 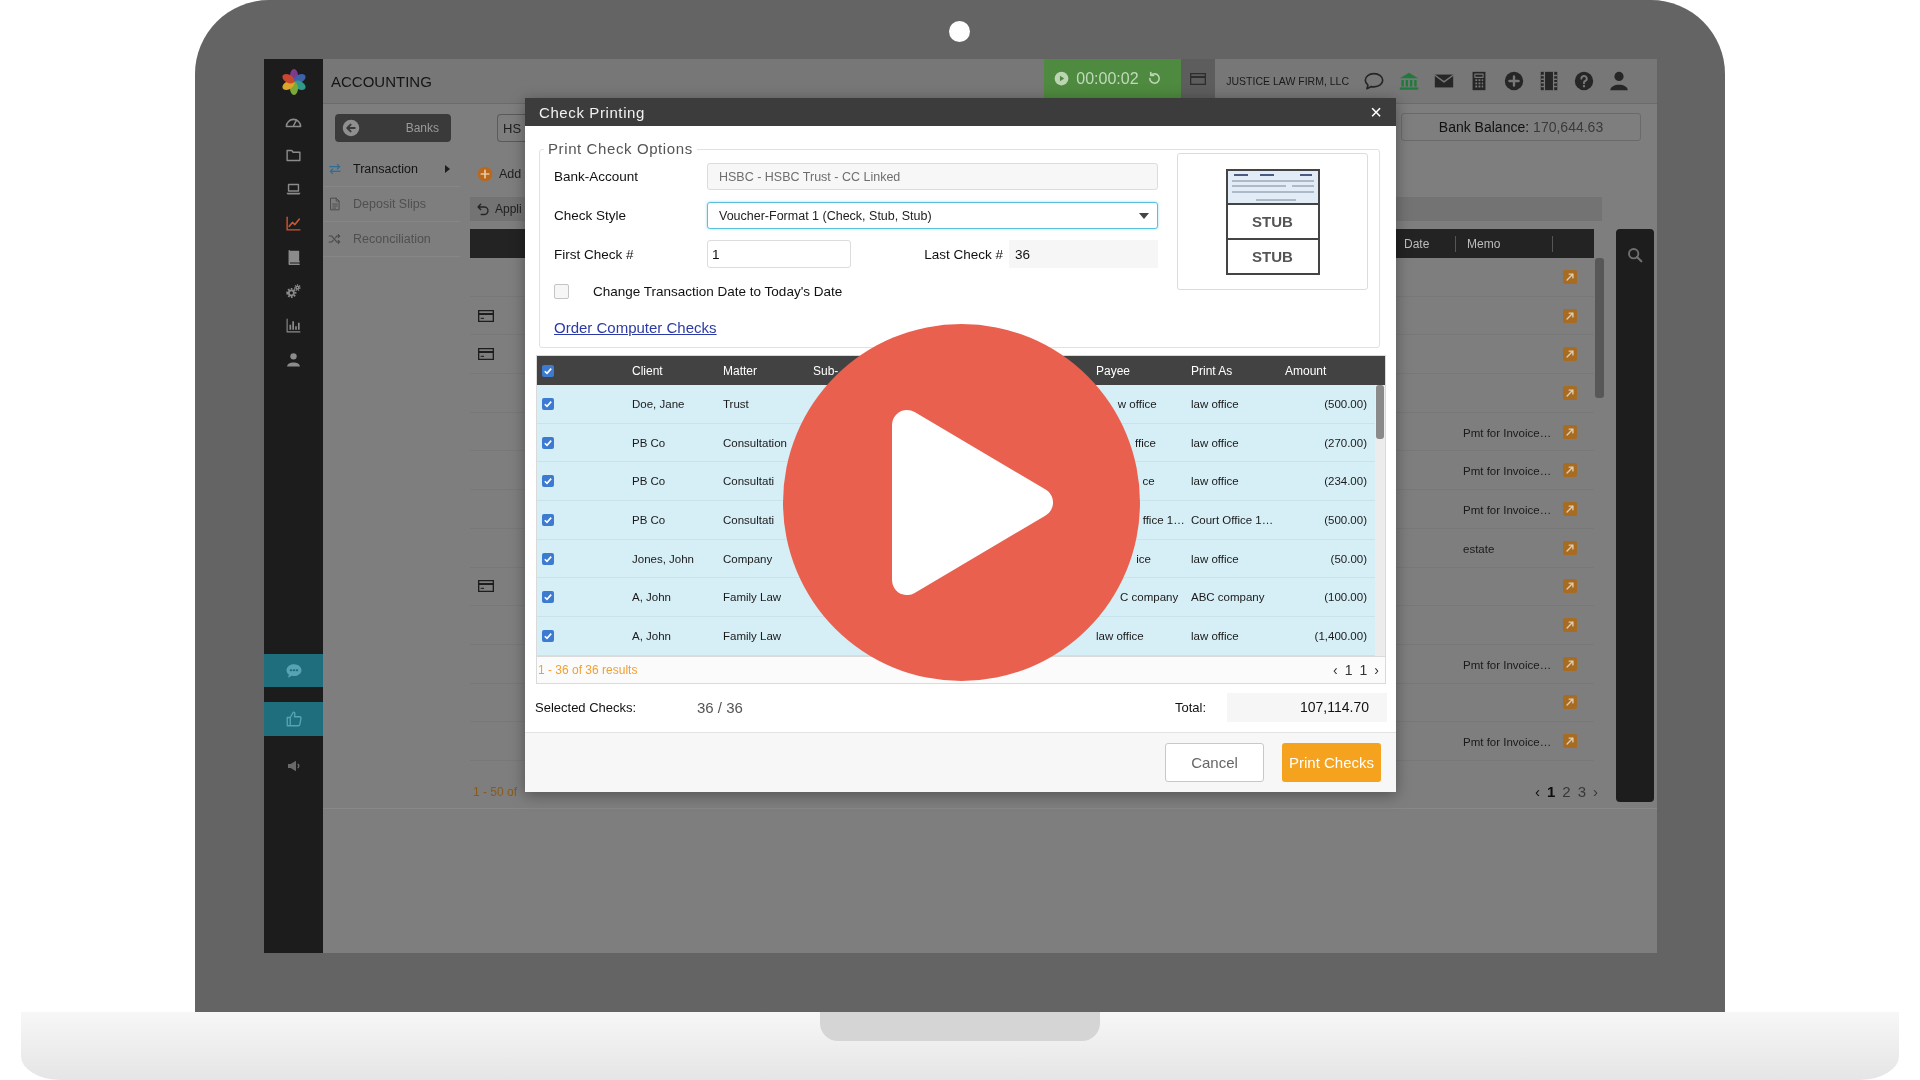 What do you see at coordinates (1107, 78) in the screenshot?
I see `timer-text: 00:00:02` at bounding box center [1107, 78].